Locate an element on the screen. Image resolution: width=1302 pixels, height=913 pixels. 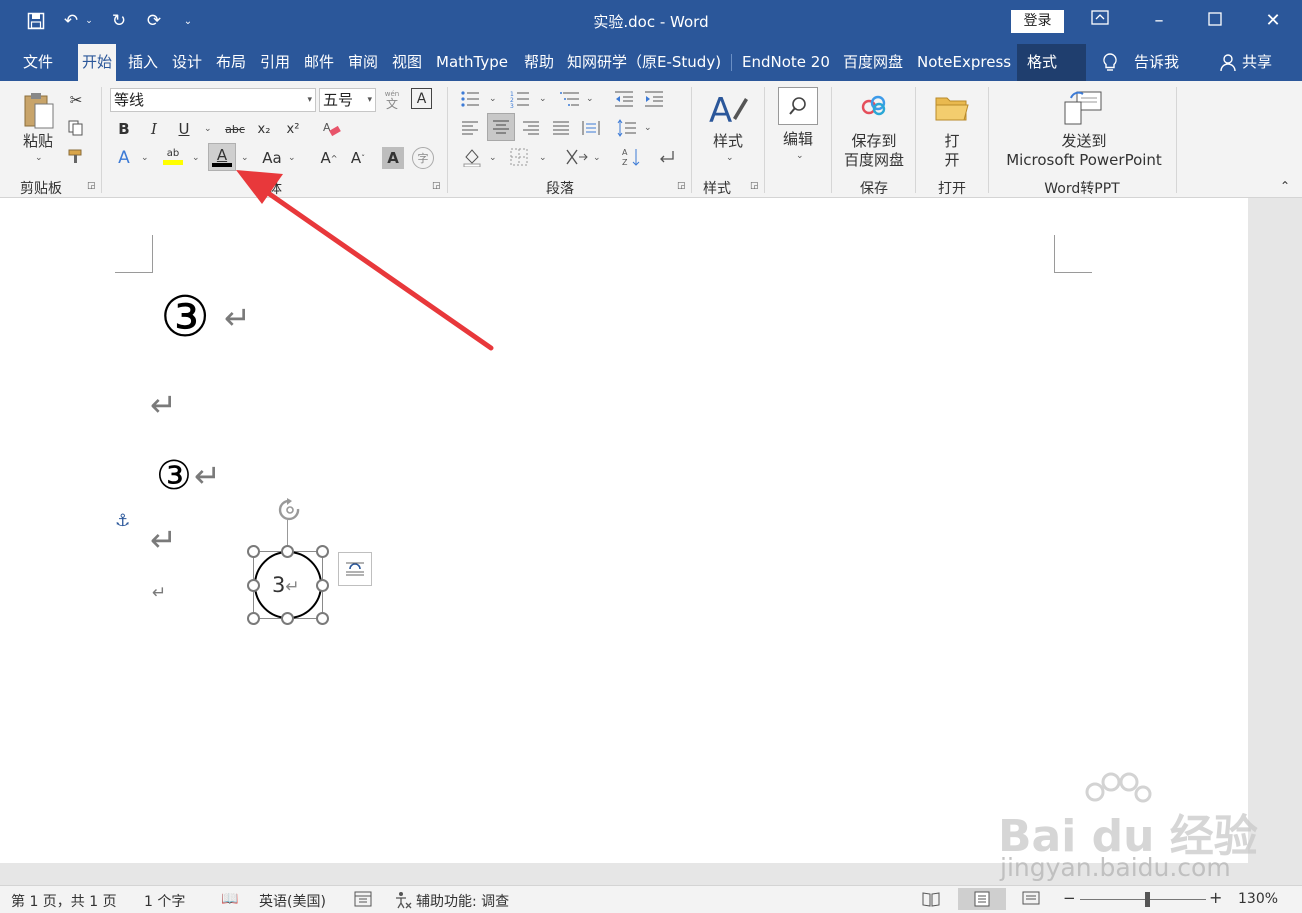
language: 英语(美国) is located at coordinates (292, 901).